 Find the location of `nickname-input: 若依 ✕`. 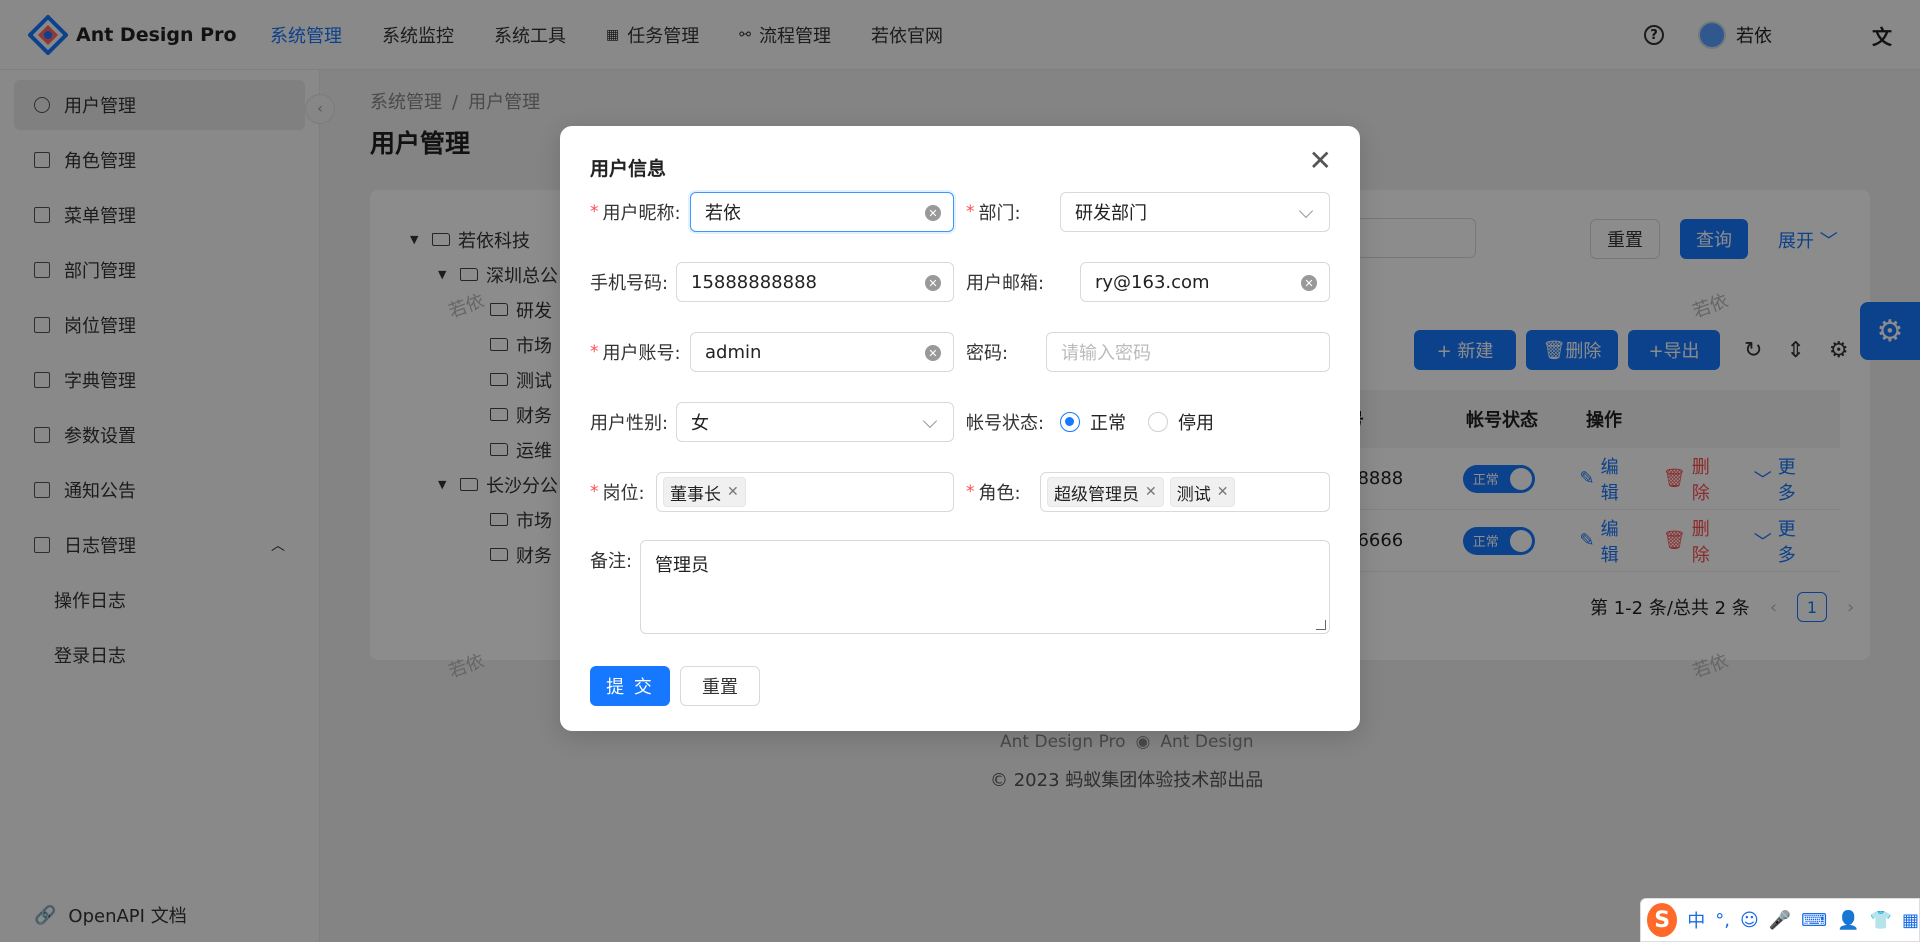

nickname-input: 若依 ✕ is located at coordinates (822, 212).